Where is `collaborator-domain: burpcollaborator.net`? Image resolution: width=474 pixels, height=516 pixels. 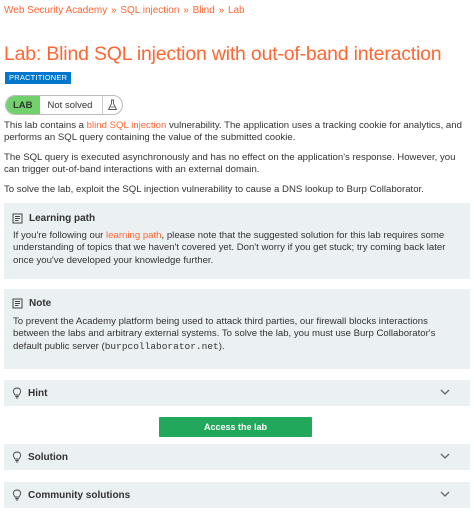
collaborator-domain: burpcollaborator.net is located at coordinates (161, 346).